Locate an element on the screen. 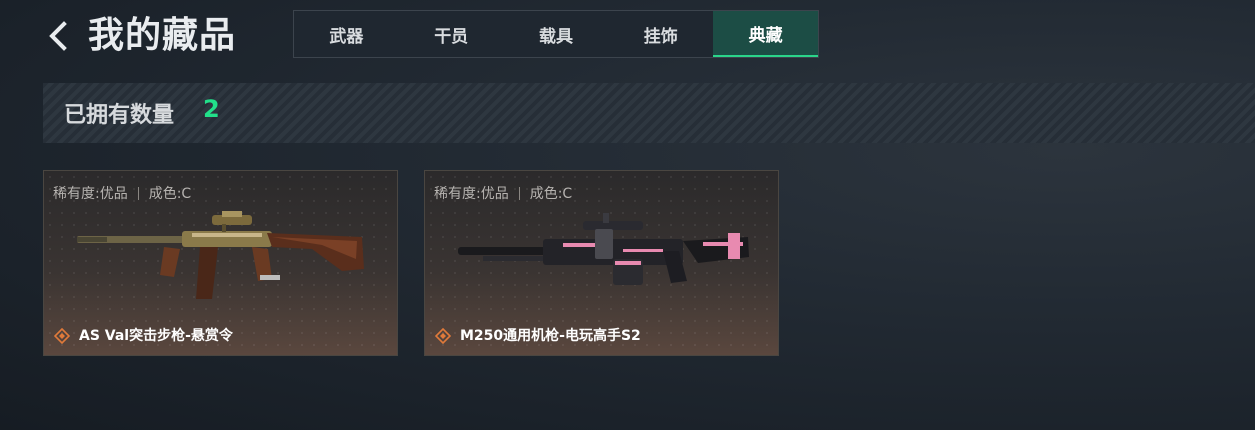 The image size is (1255, 430). tab-collection: 典藏 is located at coordinates (765, 34).